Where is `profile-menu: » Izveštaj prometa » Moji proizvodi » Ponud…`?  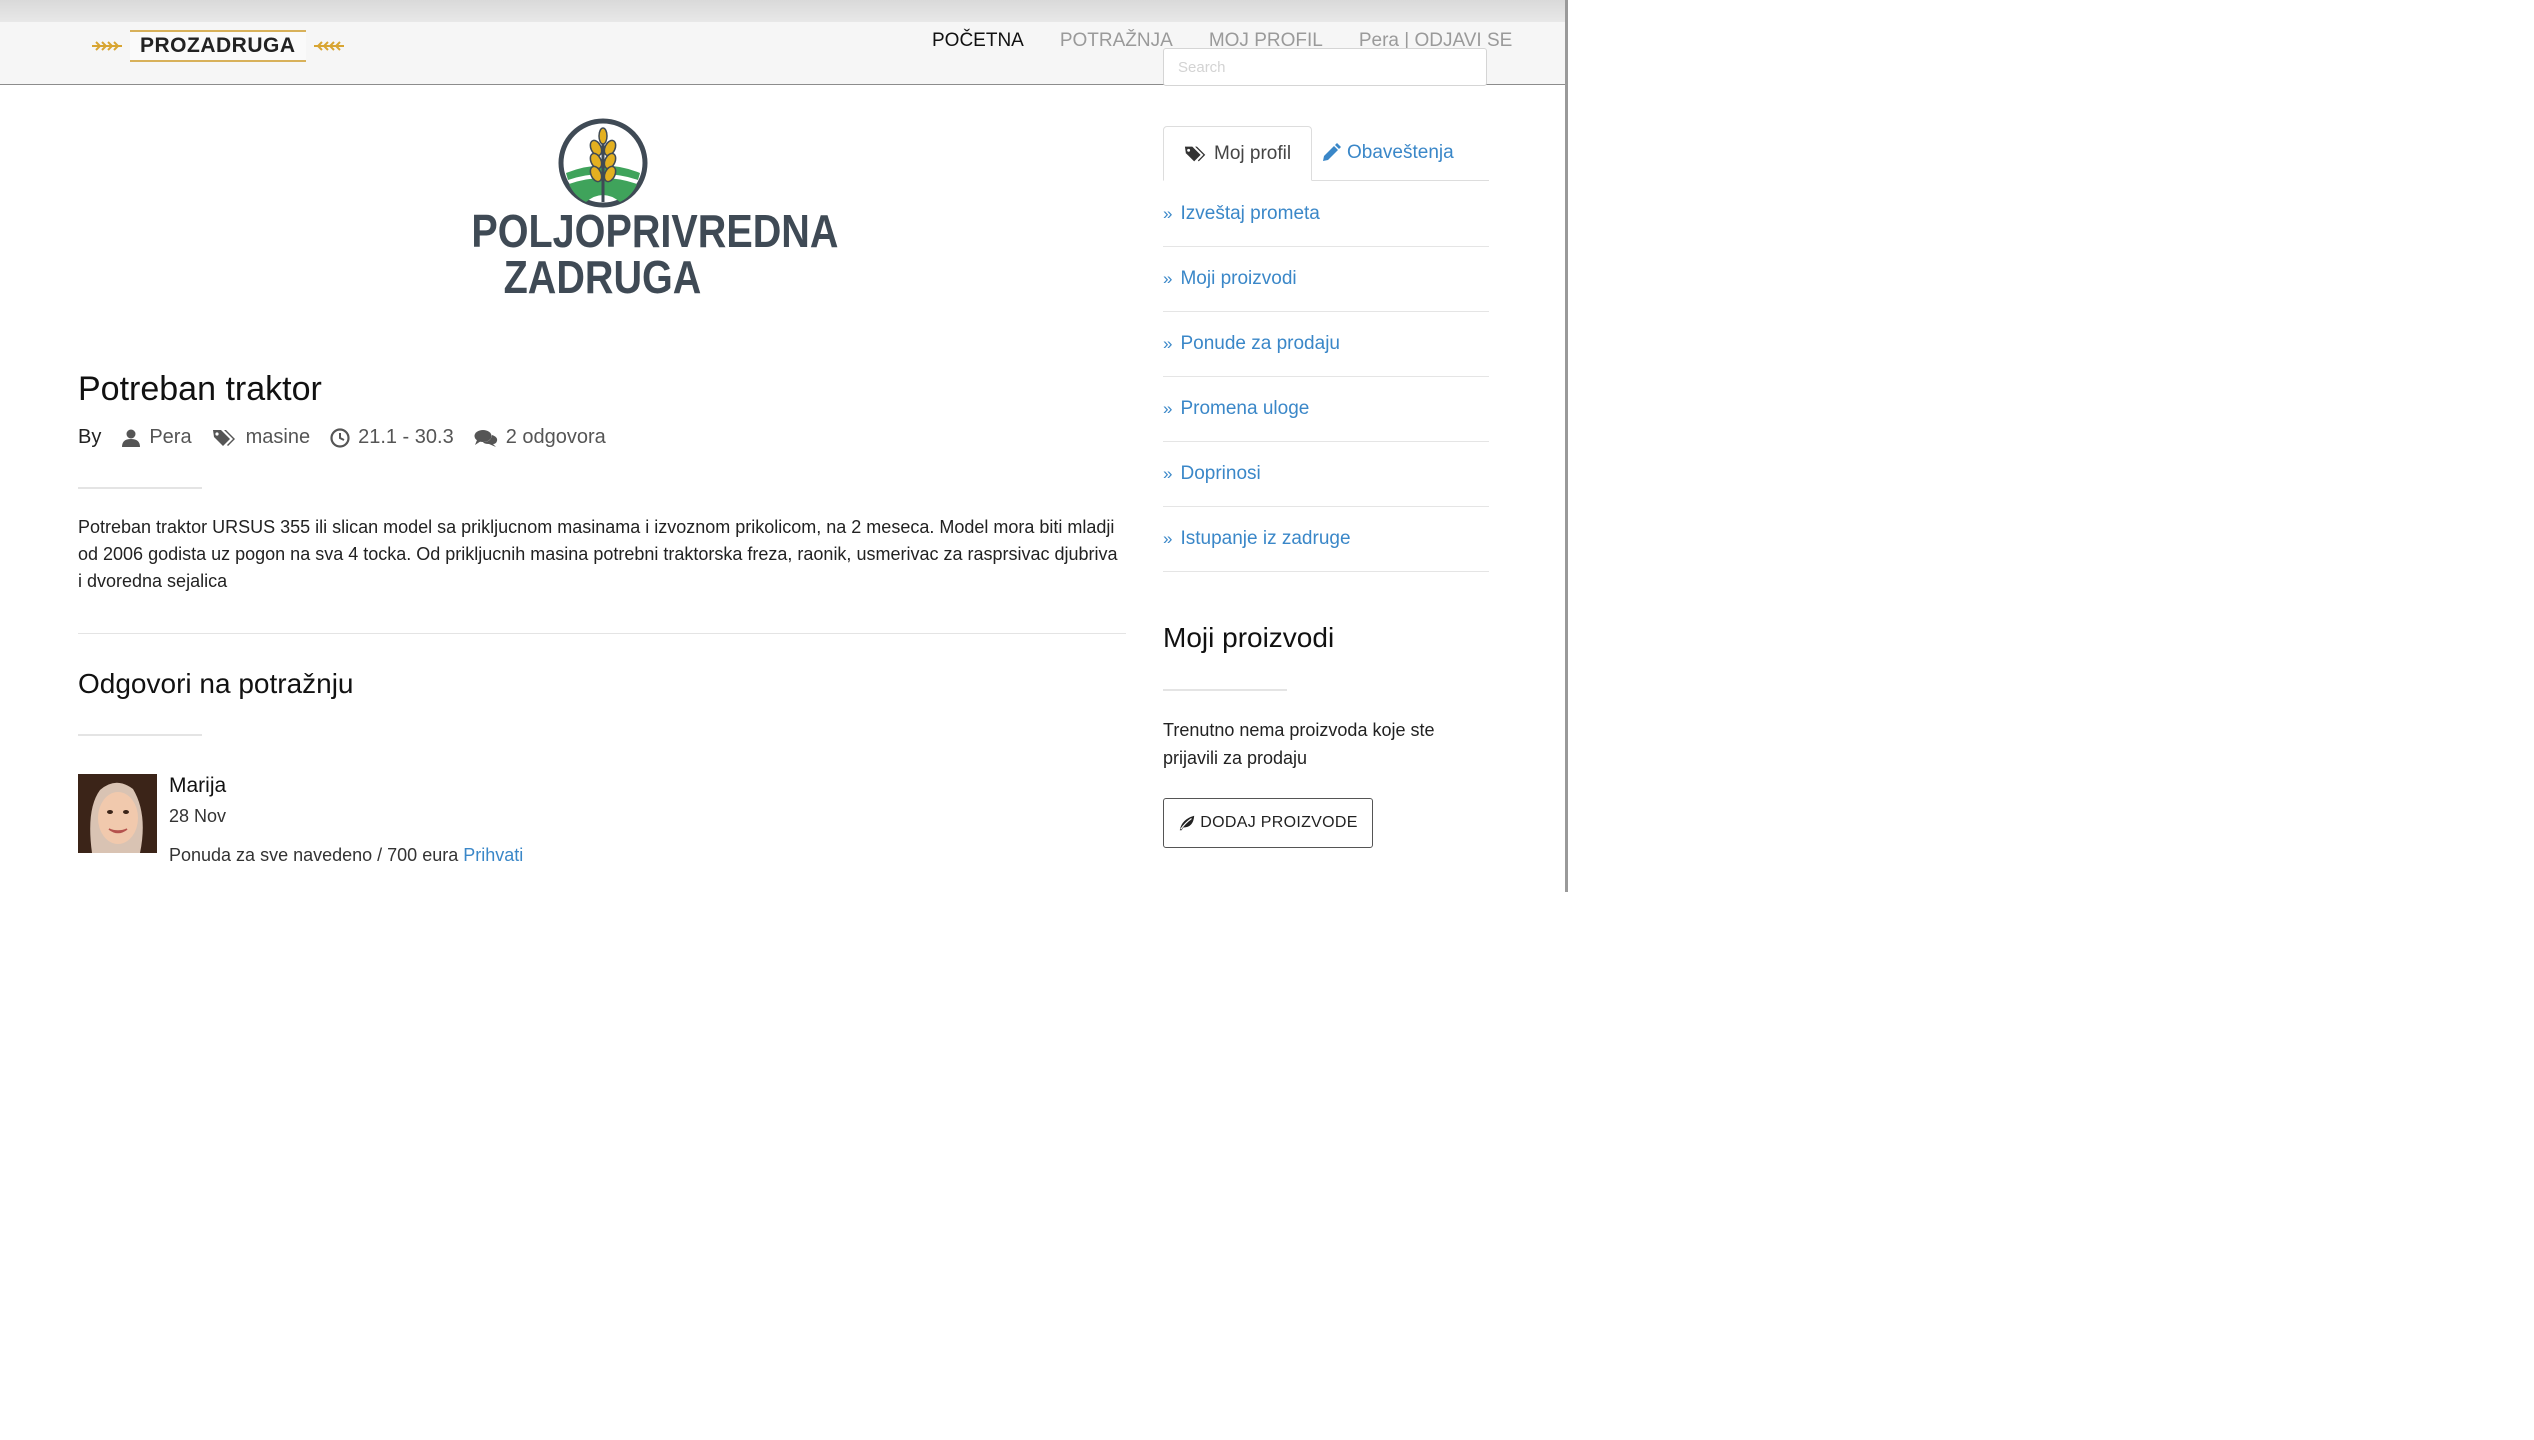 profile-menu: » Izveštaj prometa » Moji proizvodi » Ponud… is located at coordinates (1326, 377).